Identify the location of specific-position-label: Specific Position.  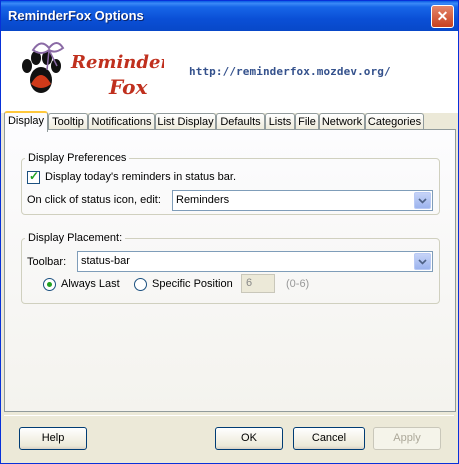
(192, 284).